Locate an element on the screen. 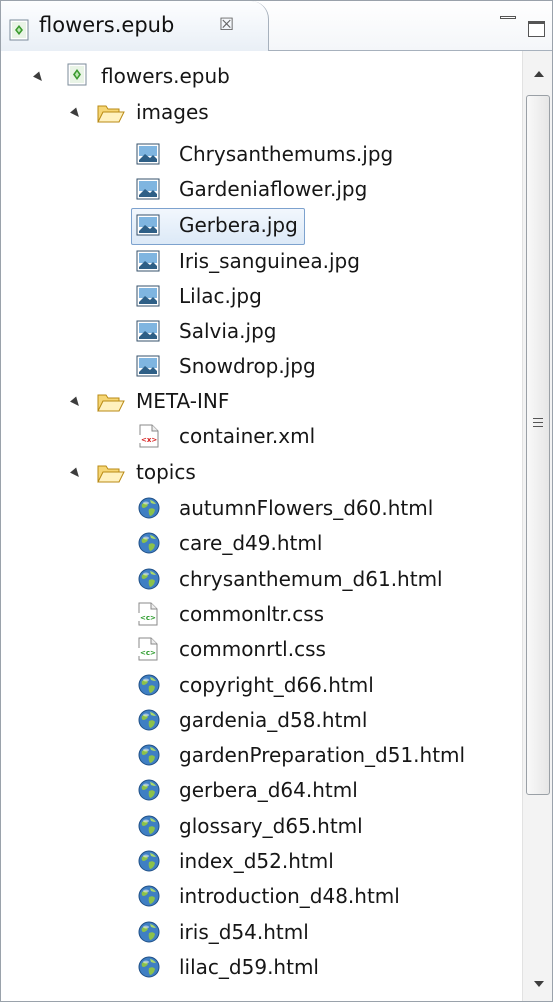 Image resolution: width=553 pixels, height=1002 pixels. tree-item-file: Lilac.jpg is located at coordinates (261, 297).